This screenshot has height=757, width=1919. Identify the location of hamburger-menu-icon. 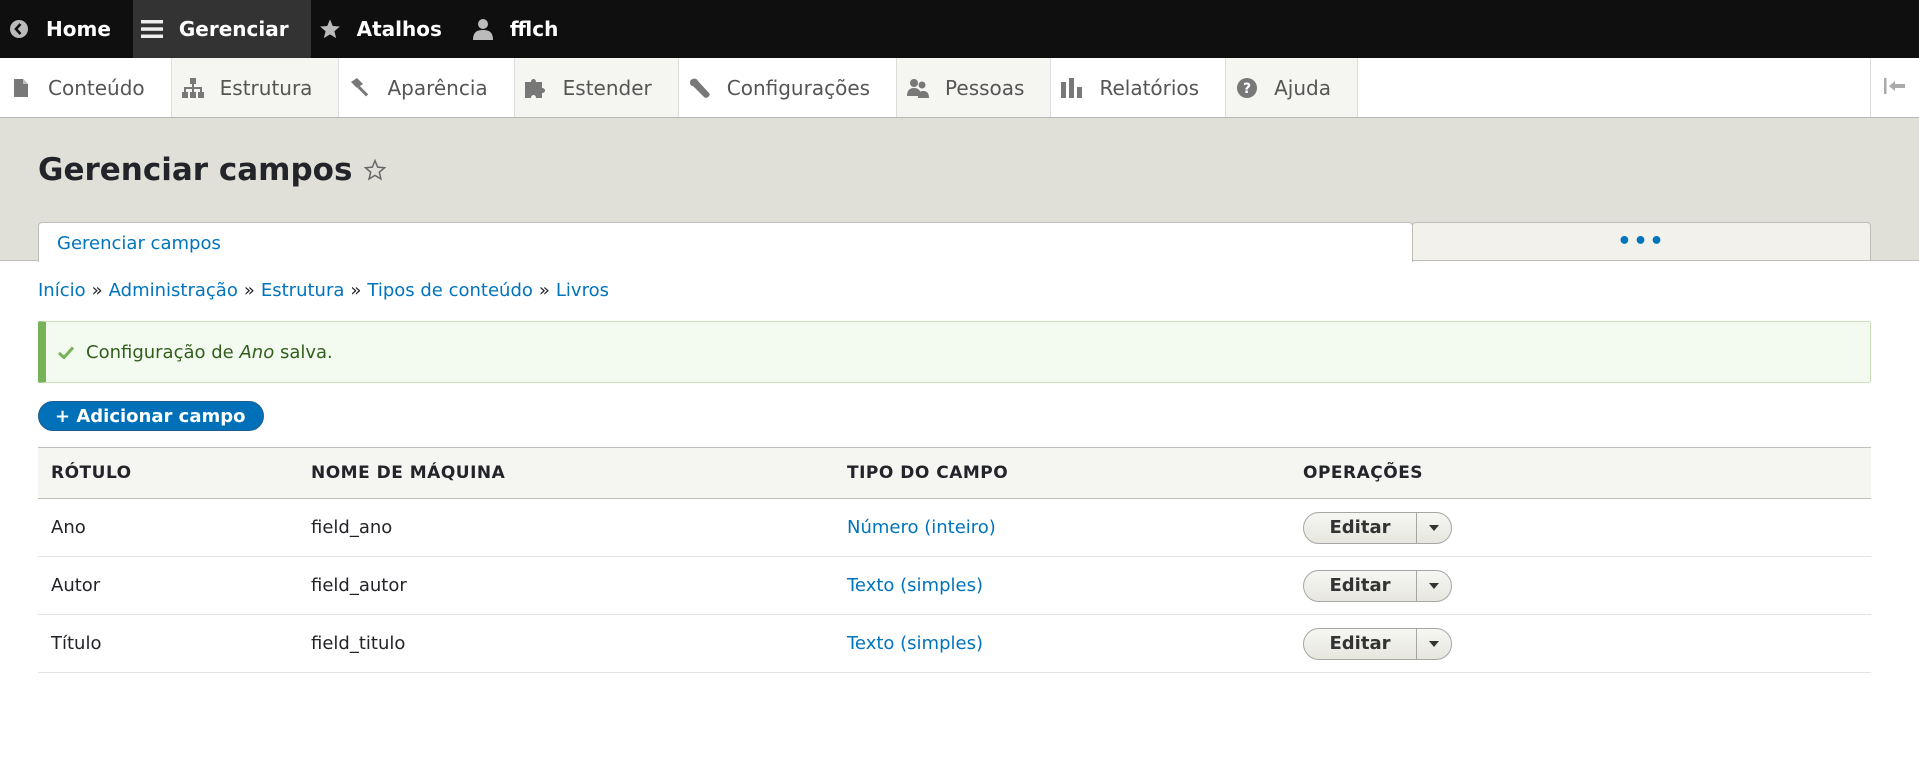
(151, 29).